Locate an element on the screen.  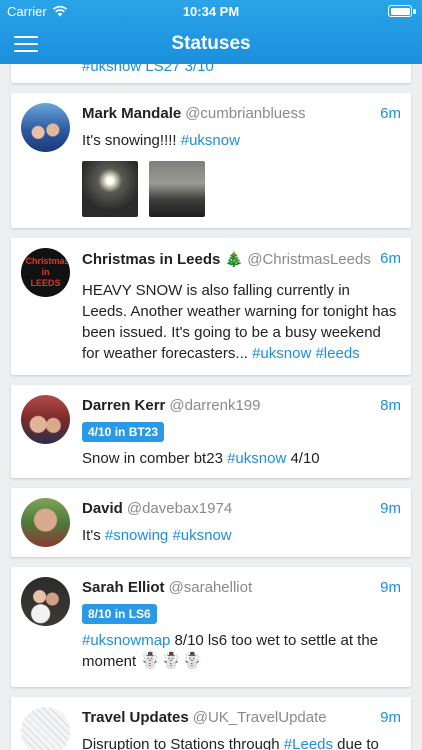
author-name: Sarah Elliot is located at coordinates (123, 587).